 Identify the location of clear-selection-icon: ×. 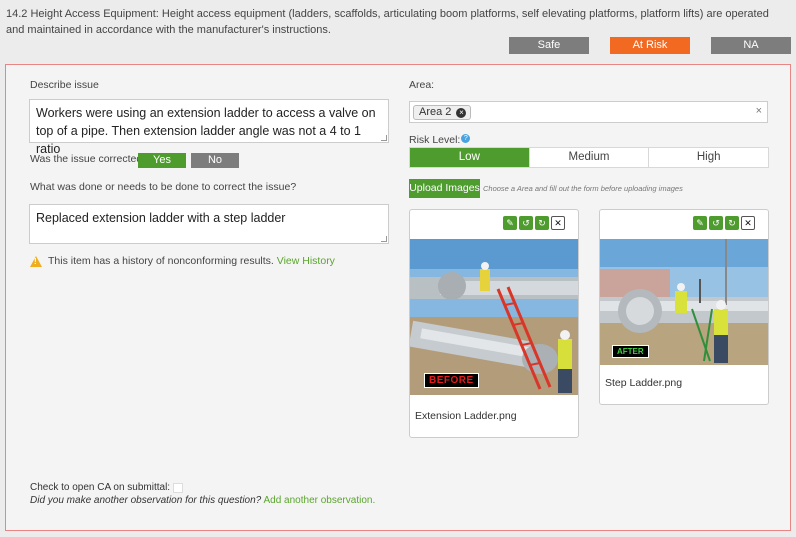
(759, 111).